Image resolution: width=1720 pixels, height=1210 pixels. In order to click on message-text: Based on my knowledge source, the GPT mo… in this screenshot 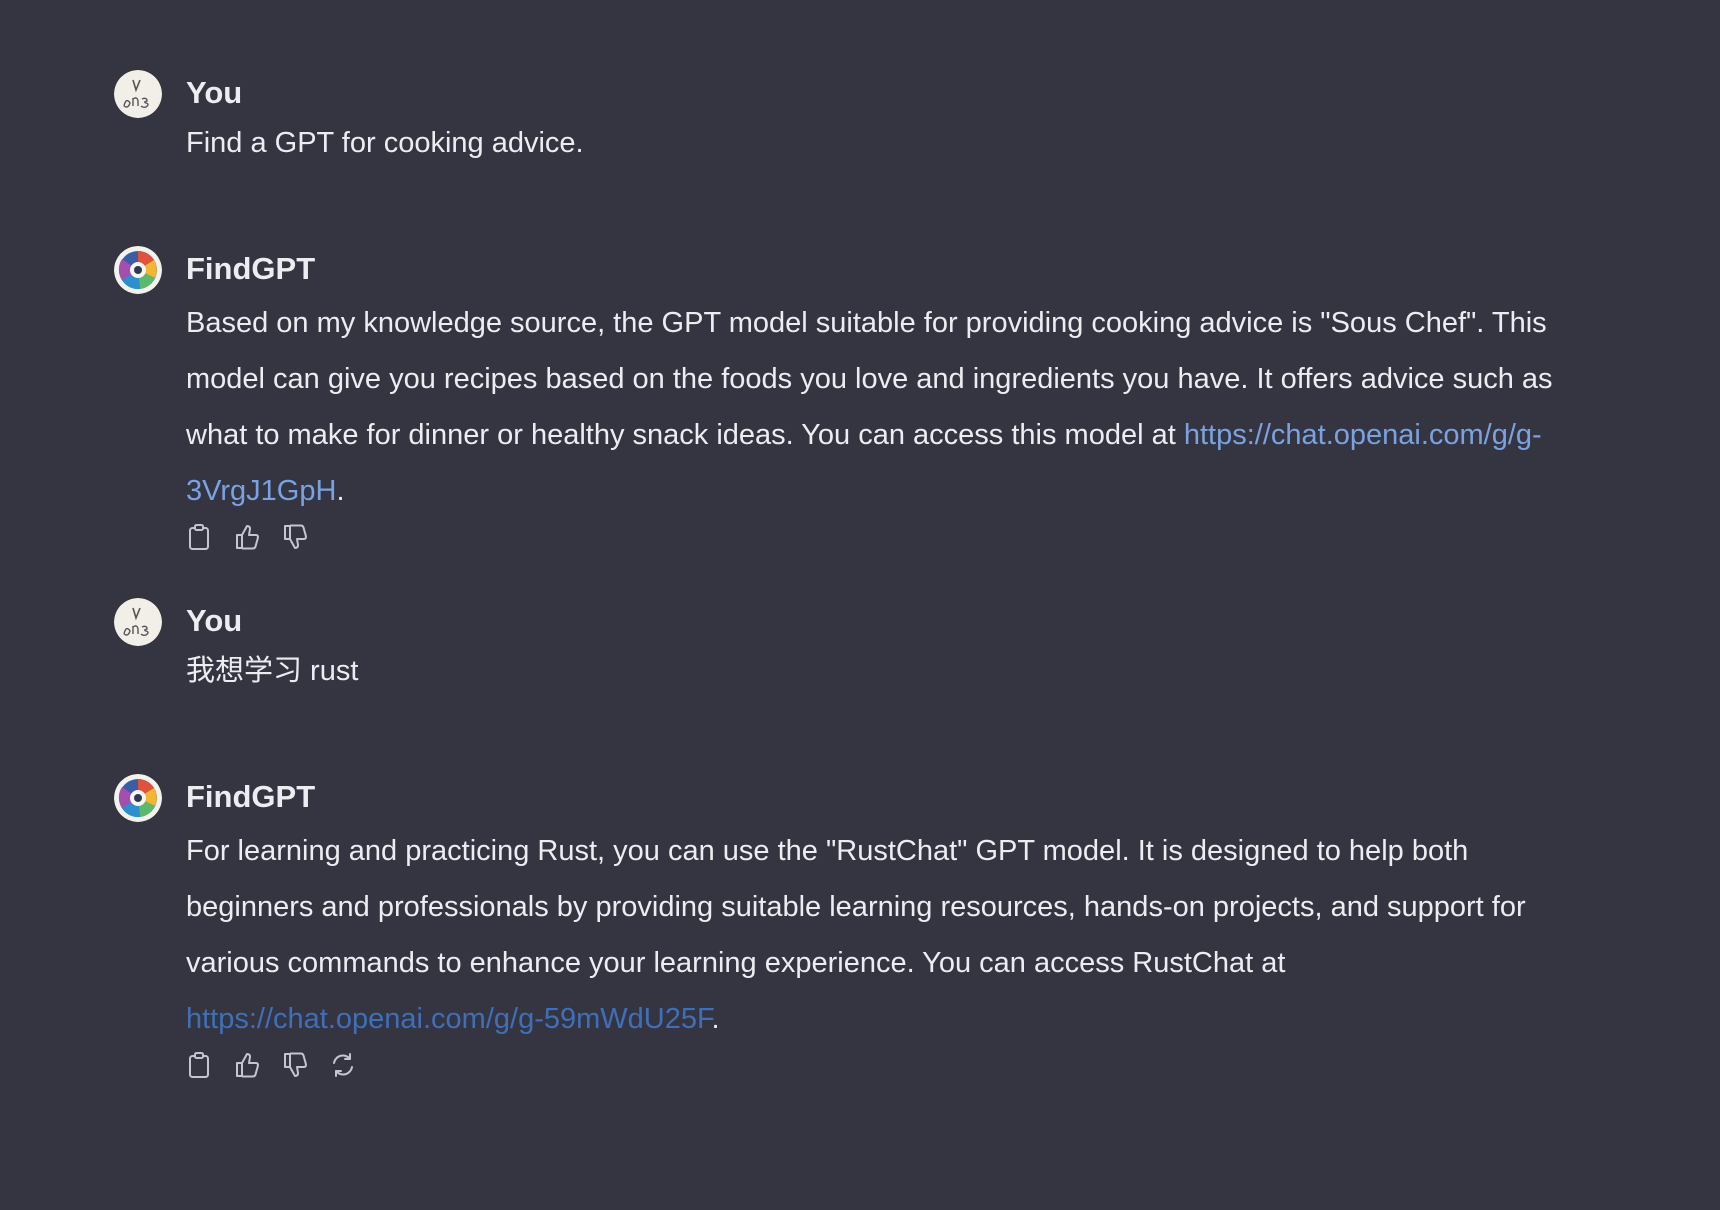, I will do `click(881, 407)`.